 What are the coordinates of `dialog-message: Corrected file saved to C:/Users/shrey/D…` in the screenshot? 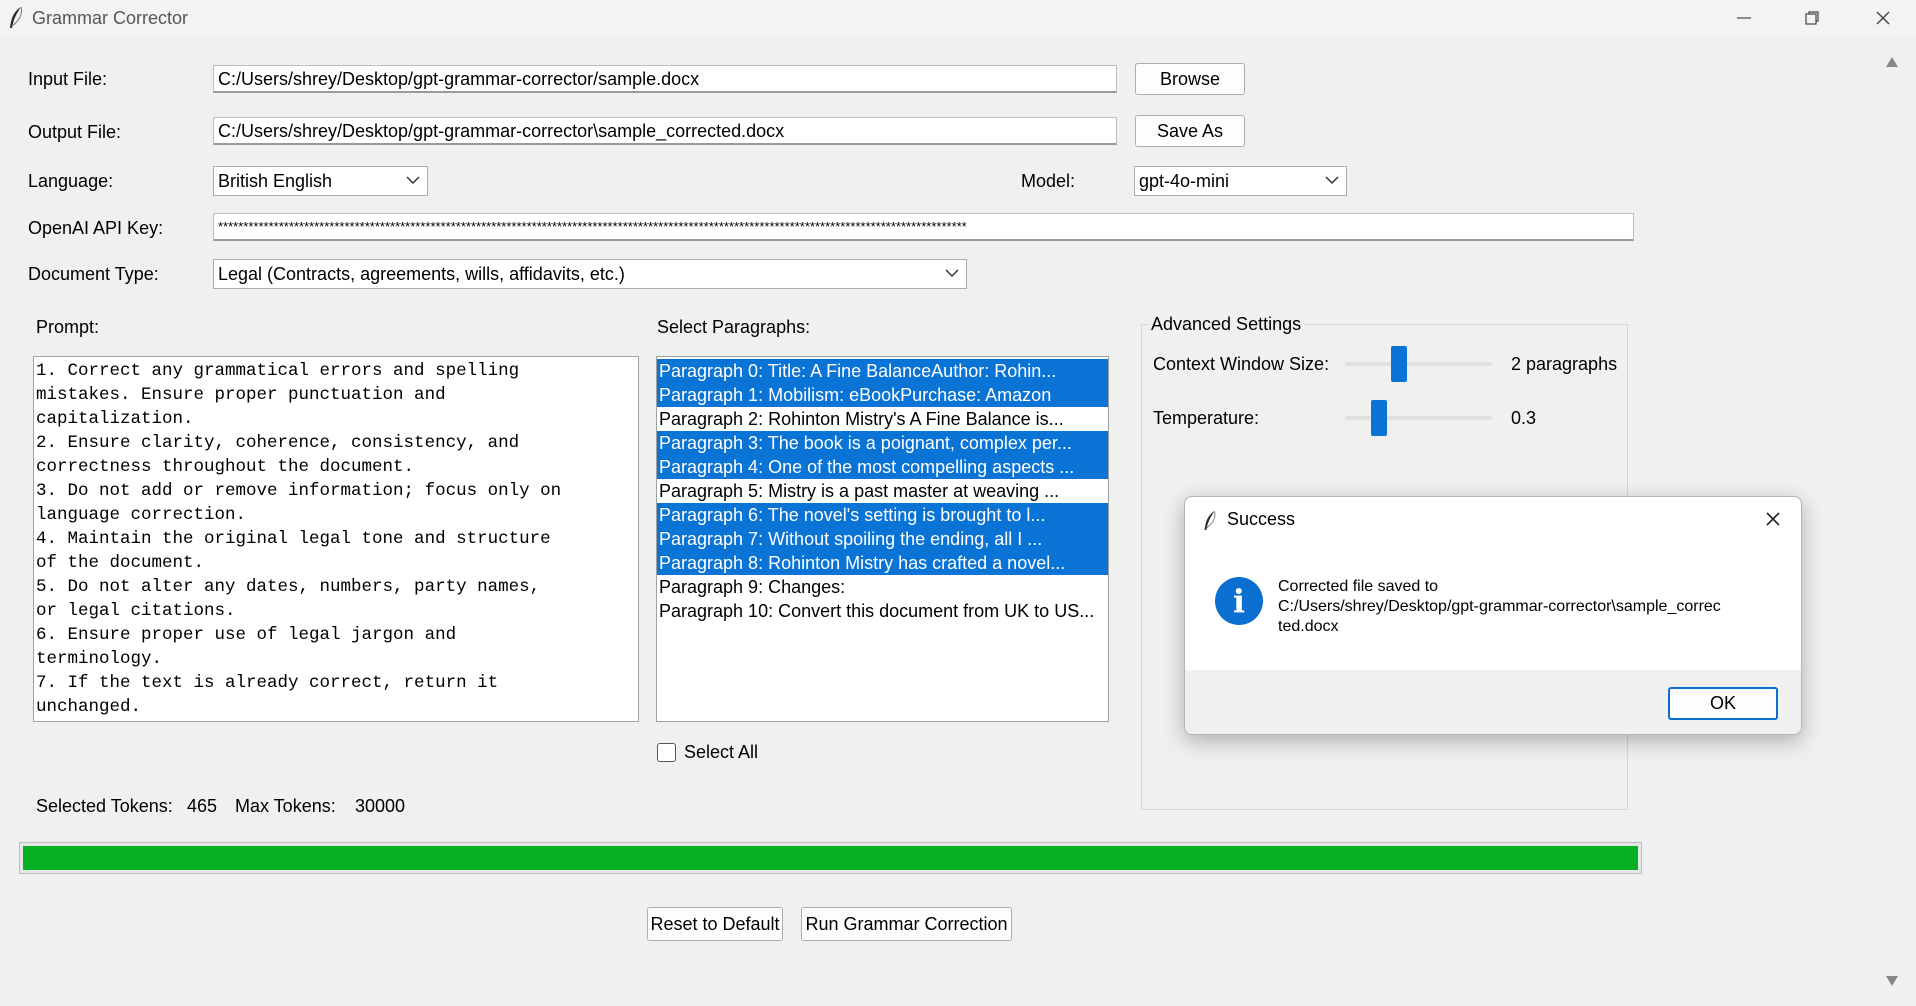 It's located at (1530, 607).